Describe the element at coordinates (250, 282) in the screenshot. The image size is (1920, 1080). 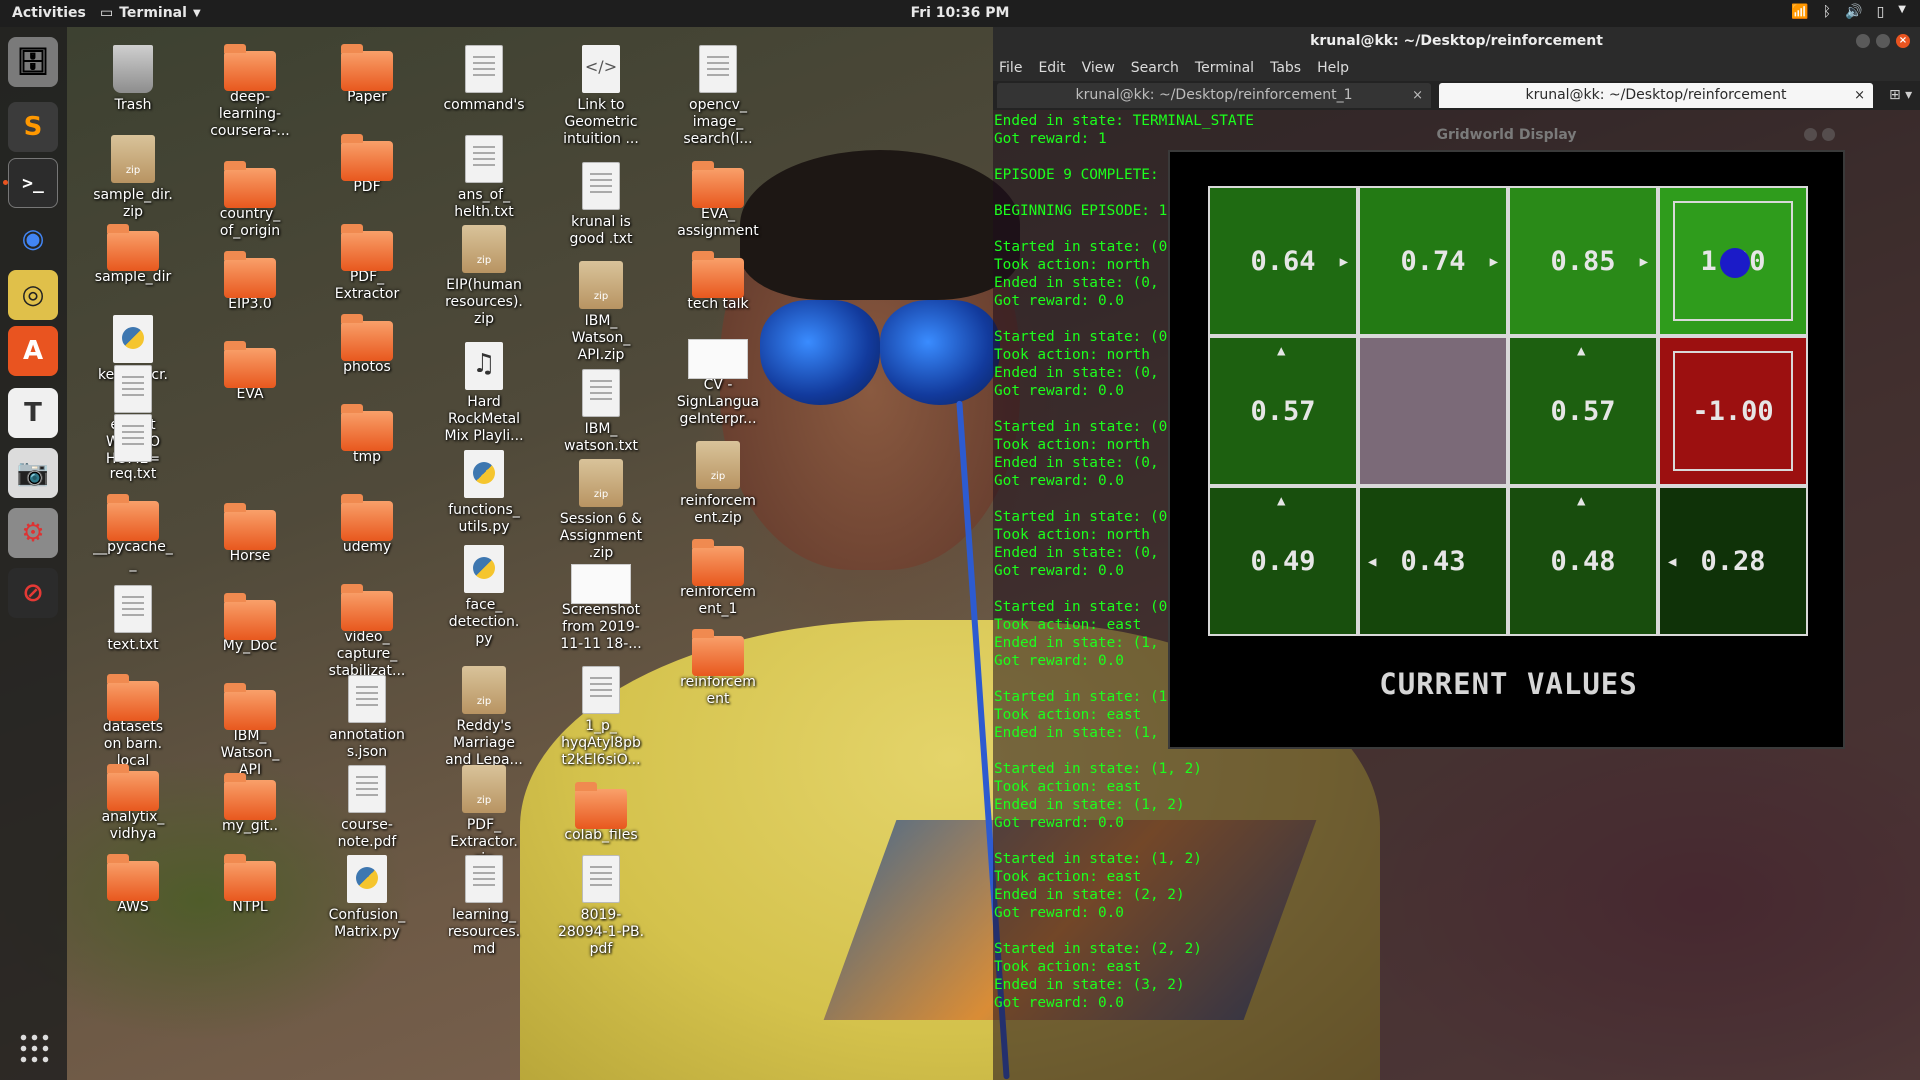
I see `desktop-icon: EIP3.0` at that location.